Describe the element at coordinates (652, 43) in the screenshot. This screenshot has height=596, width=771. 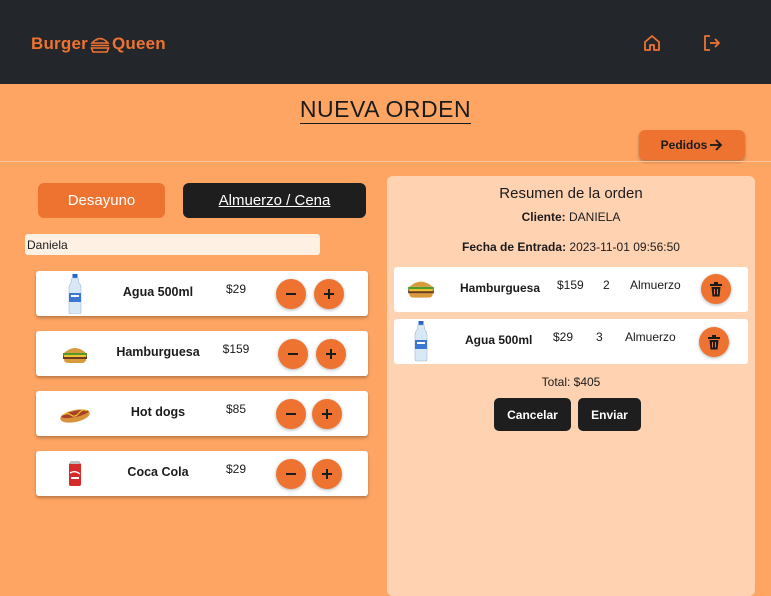
I see `home-icon` at that location.